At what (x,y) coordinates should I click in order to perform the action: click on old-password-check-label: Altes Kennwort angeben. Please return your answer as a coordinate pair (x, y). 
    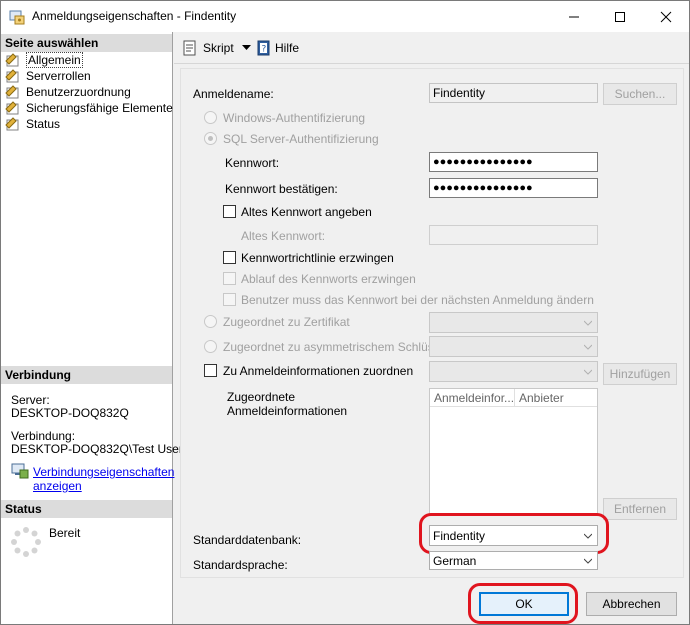
    Looking at the image, I should click on (306, 212).